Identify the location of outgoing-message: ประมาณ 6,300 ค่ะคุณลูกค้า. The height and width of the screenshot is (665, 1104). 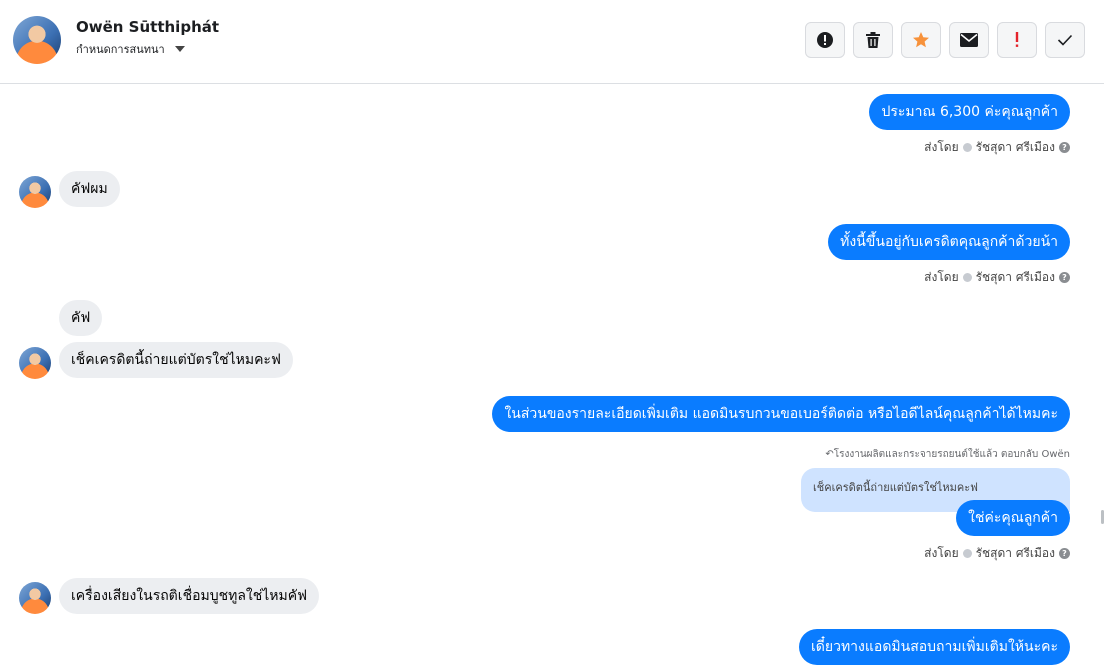
(969, 112).